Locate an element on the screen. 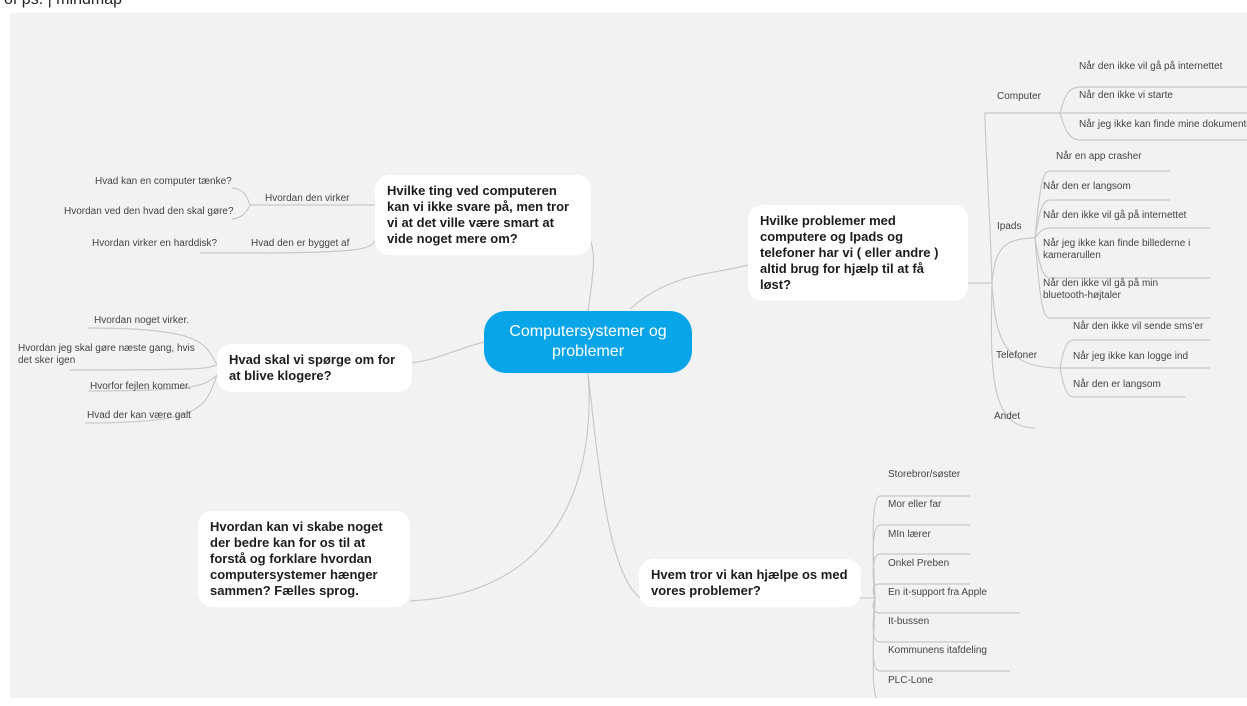 Image resolution: width=1247 pixels, height=706 pixels. item-tlf-logge-ind: Når jeg ikke kan logge ind is located at coordinates (1130, 357).